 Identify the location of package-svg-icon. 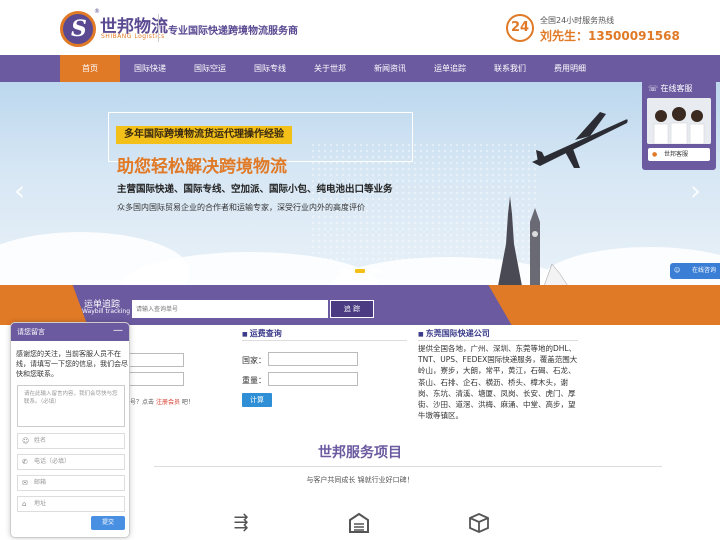
(479, 523).